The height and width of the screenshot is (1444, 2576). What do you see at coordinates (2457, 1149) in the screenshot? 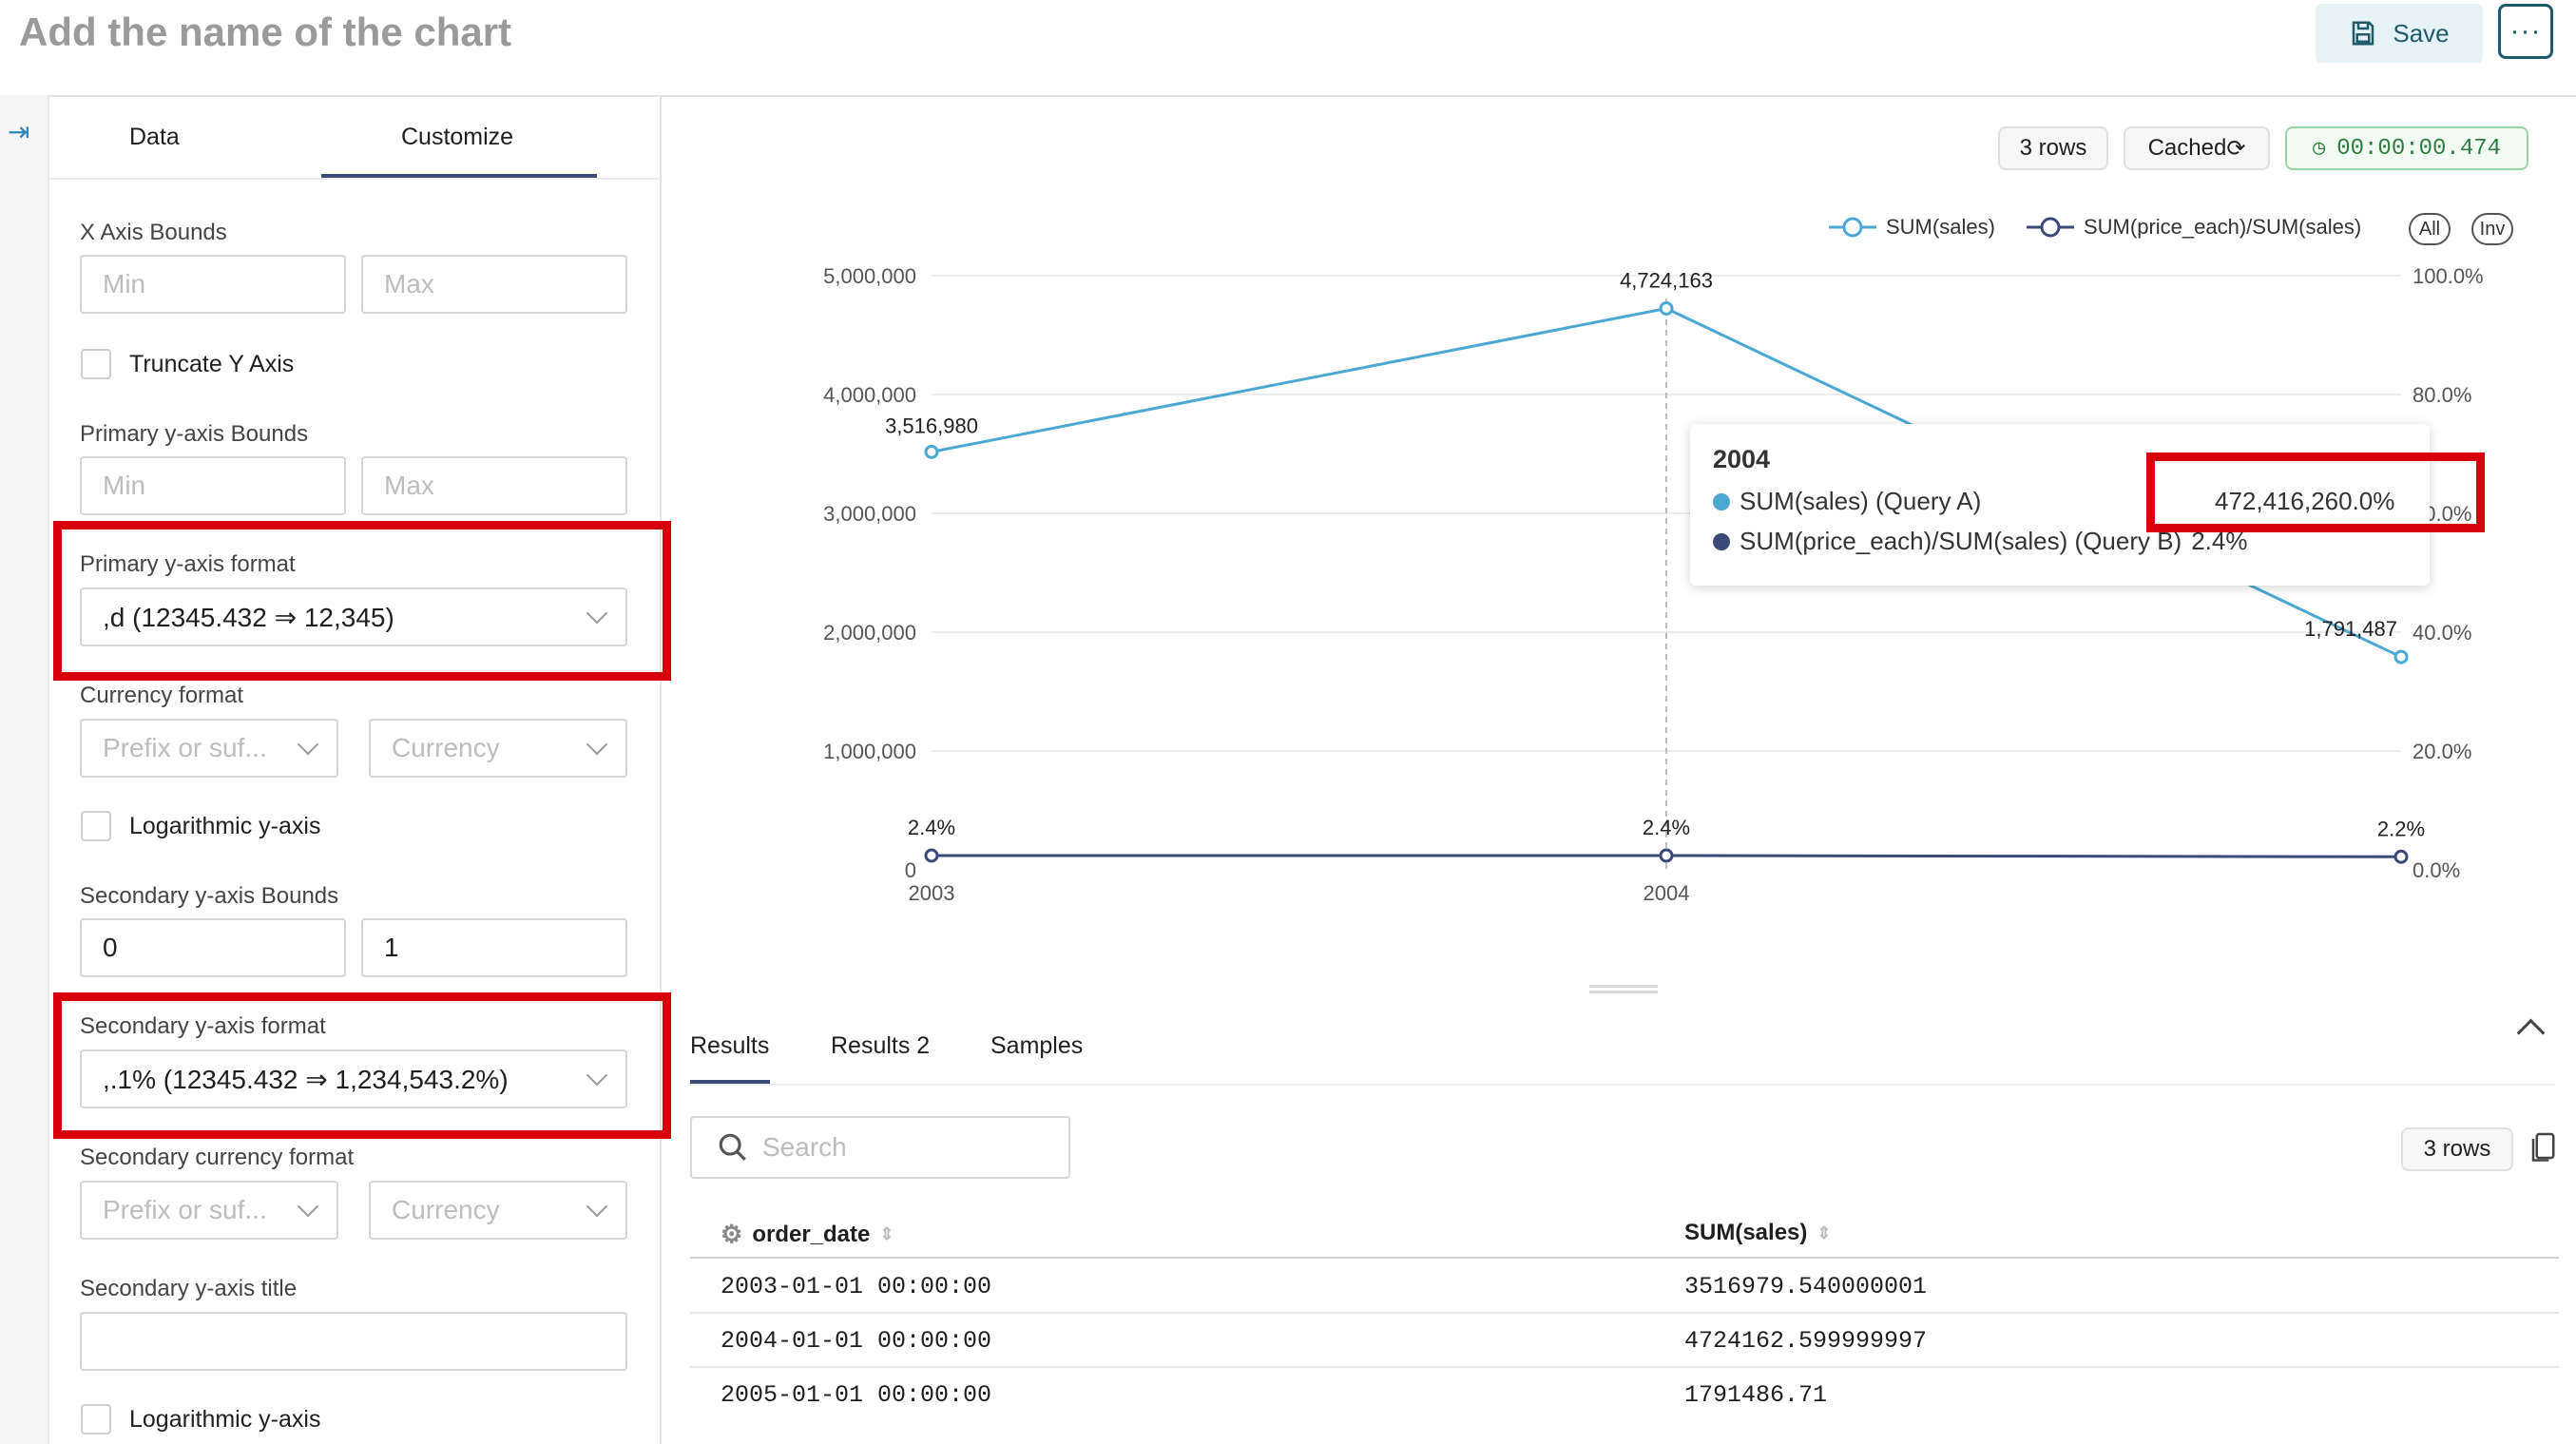
I see `results-rows-badge: 3 rows` at bounding box center [2457, 1149].